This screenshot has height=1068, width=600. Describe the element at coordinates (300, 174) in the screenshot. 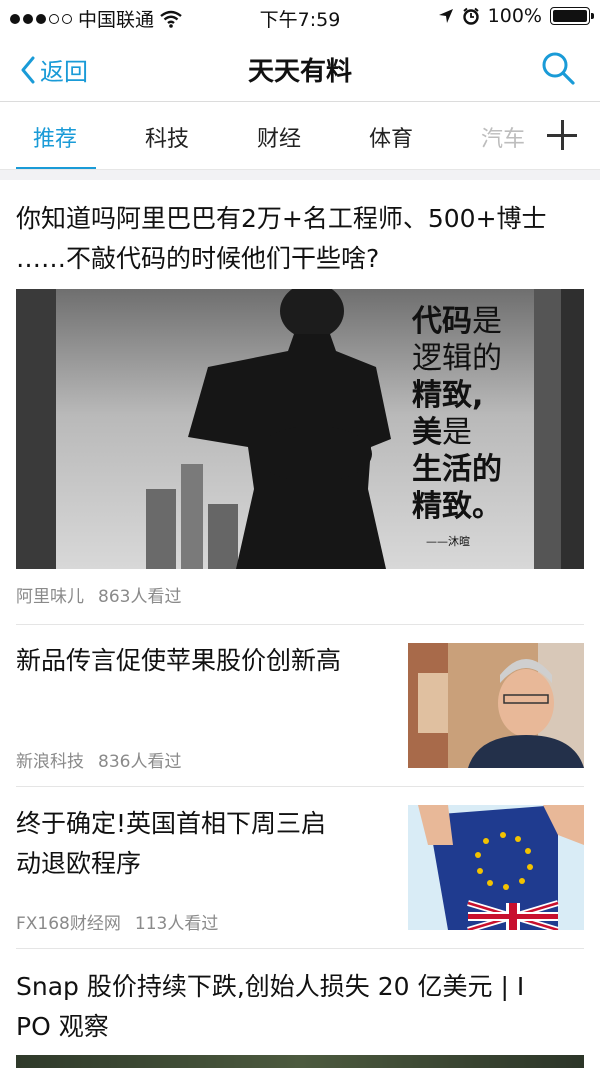

I see `section-separator` at that location.